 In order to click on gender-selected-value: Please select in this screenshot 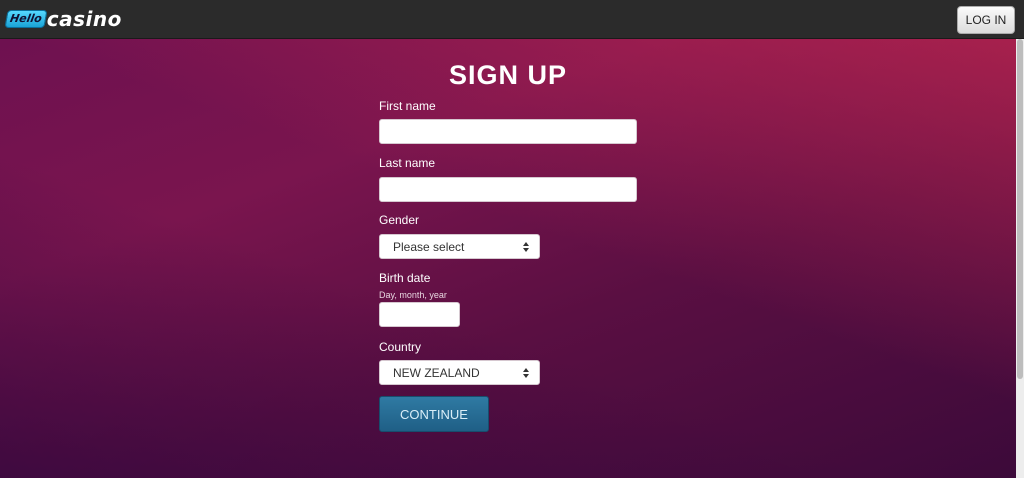, I will do `click(429, 246)`.